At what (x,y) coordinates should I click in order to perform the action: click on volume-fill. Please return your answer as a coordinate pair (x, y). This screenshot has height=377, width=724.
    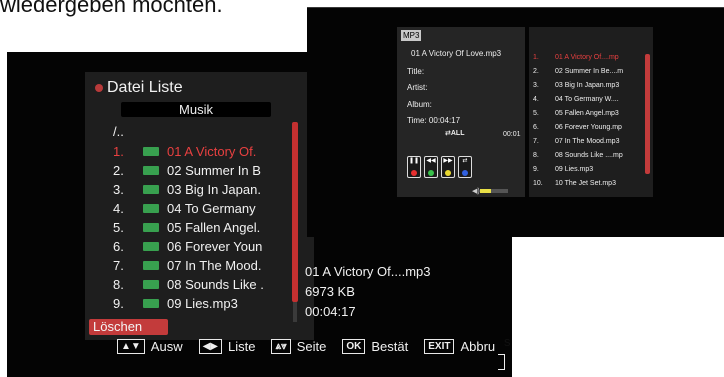
    Looking at the image, I should click on (485, 191).